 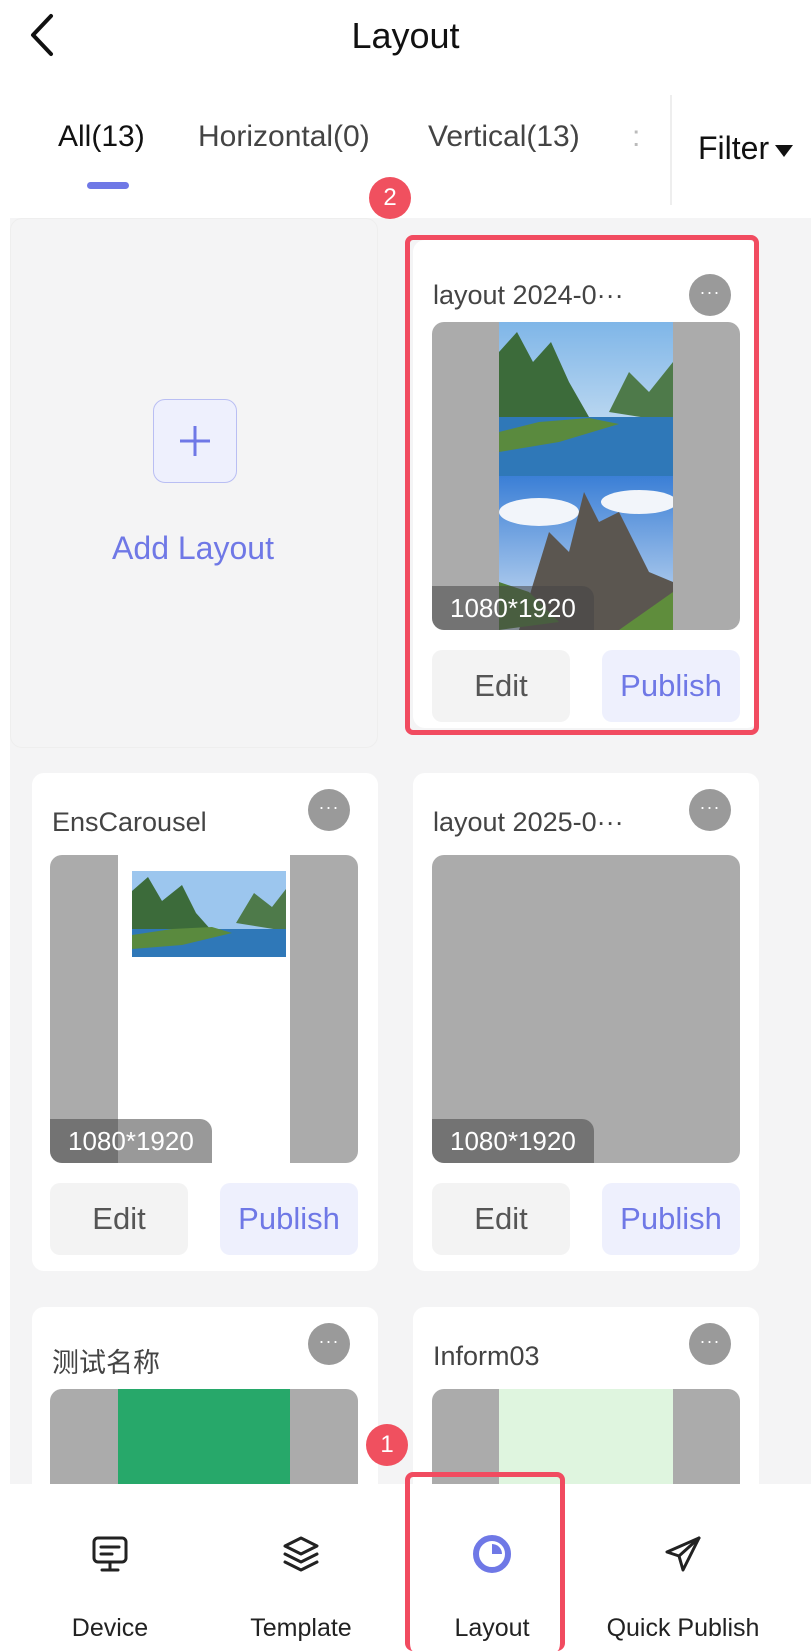 What do you see at coordinates (492, 1554) in the screenshot?
I see `layout-icon` at bounding box center [492, 1554].